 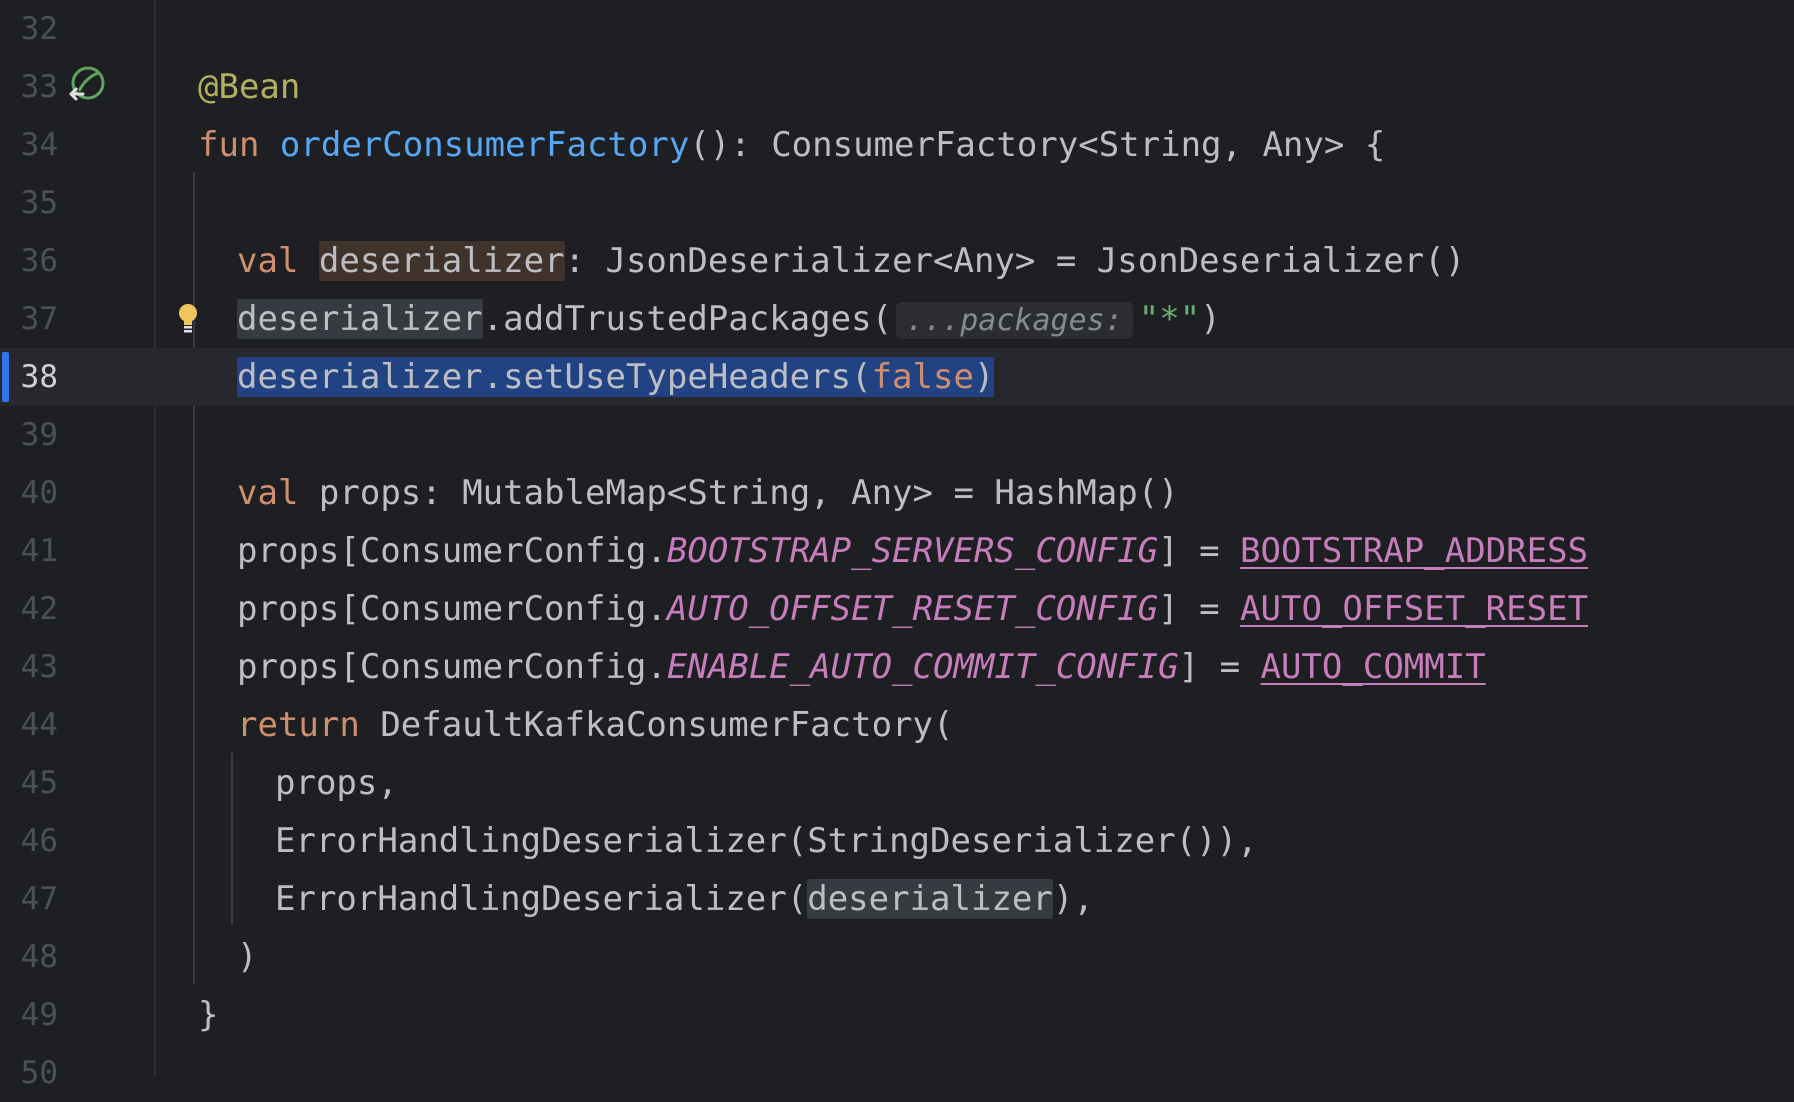 What do you see at coordinates (541, 899) in the screenshot?
I see `constructor-call: ErrorHandlingDeserializer(` at bounding box center [541, 899].